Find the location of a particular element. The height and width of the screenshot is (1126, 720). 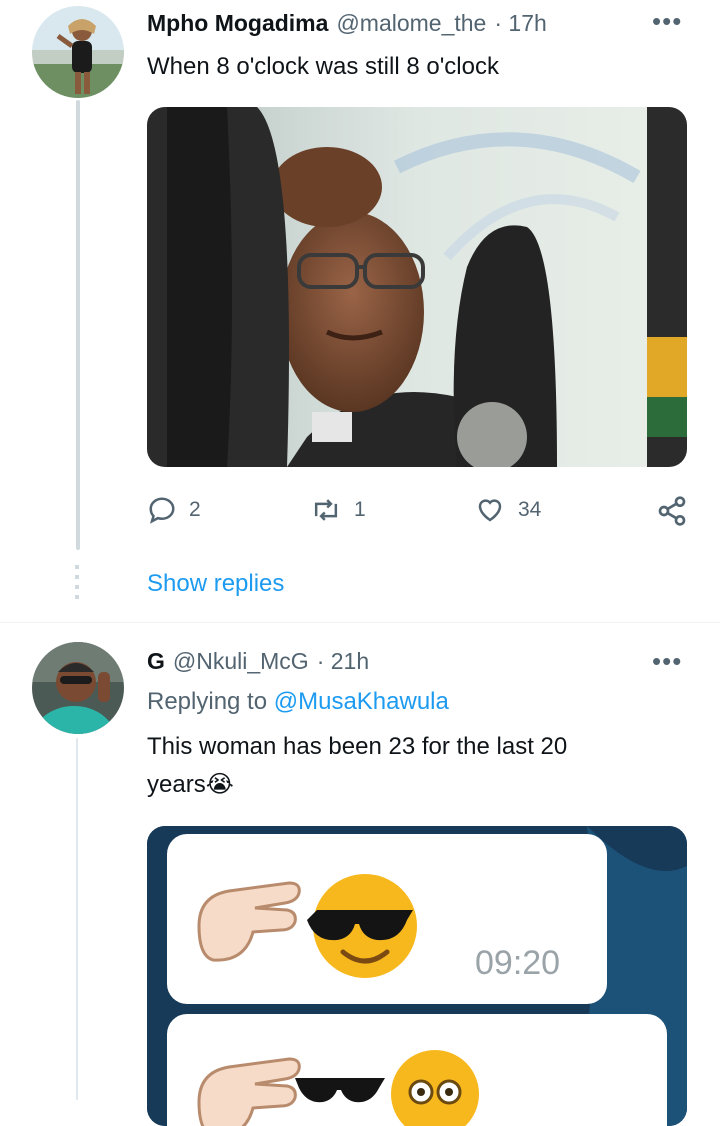

replying-to: Replying to @MusaKhawula is located at coordinates (298, 702).